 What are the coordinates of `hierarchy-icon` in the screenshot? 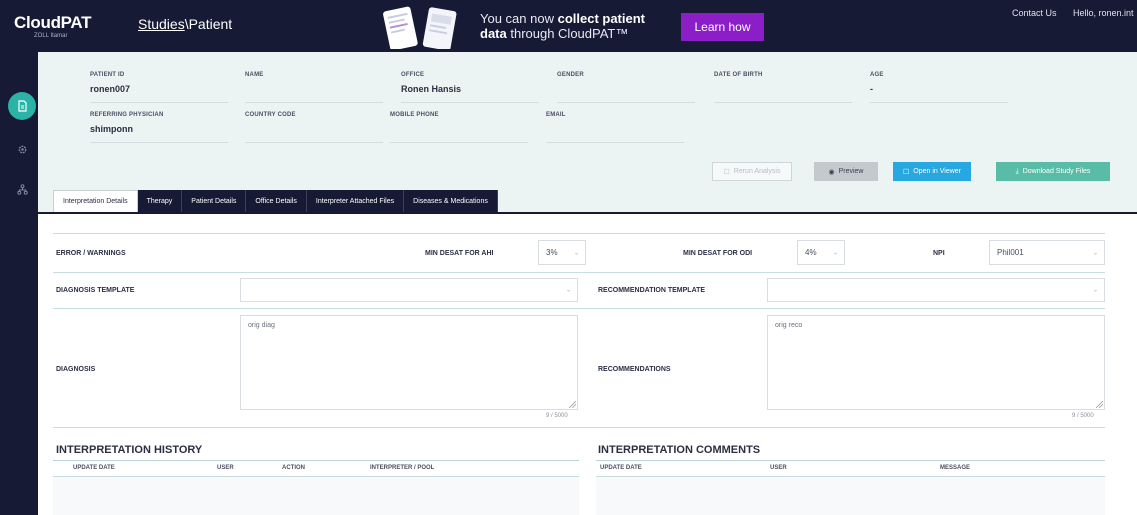 It's located at (22, 189).